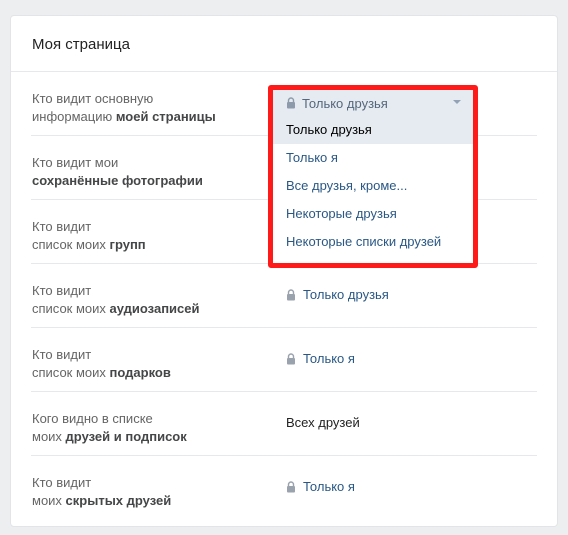 The width and height of the screenshot is (568, 535). Describe the element at coordinates (373, 214) in the screenshot. I see `dropdown-option-some-friends: Некоторые друзья` at that location.